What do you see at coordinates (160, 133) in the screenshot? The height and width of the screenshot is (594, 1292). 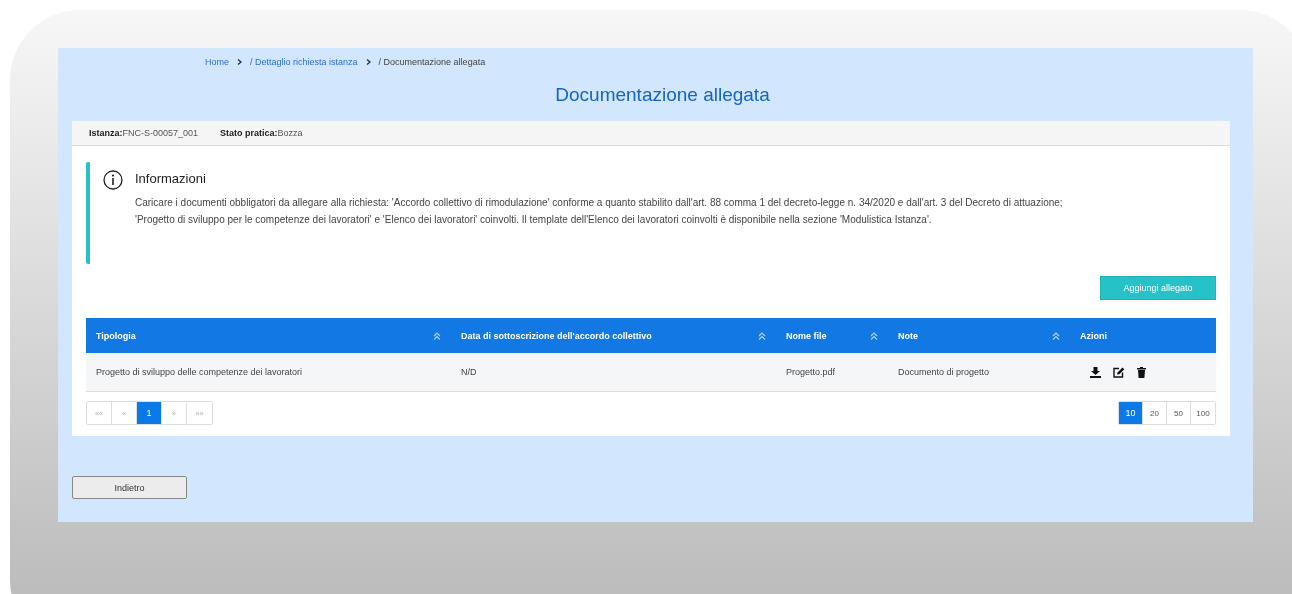 I see `summary-value: FNC-S-00057_001` at bounding box center [160, 133].